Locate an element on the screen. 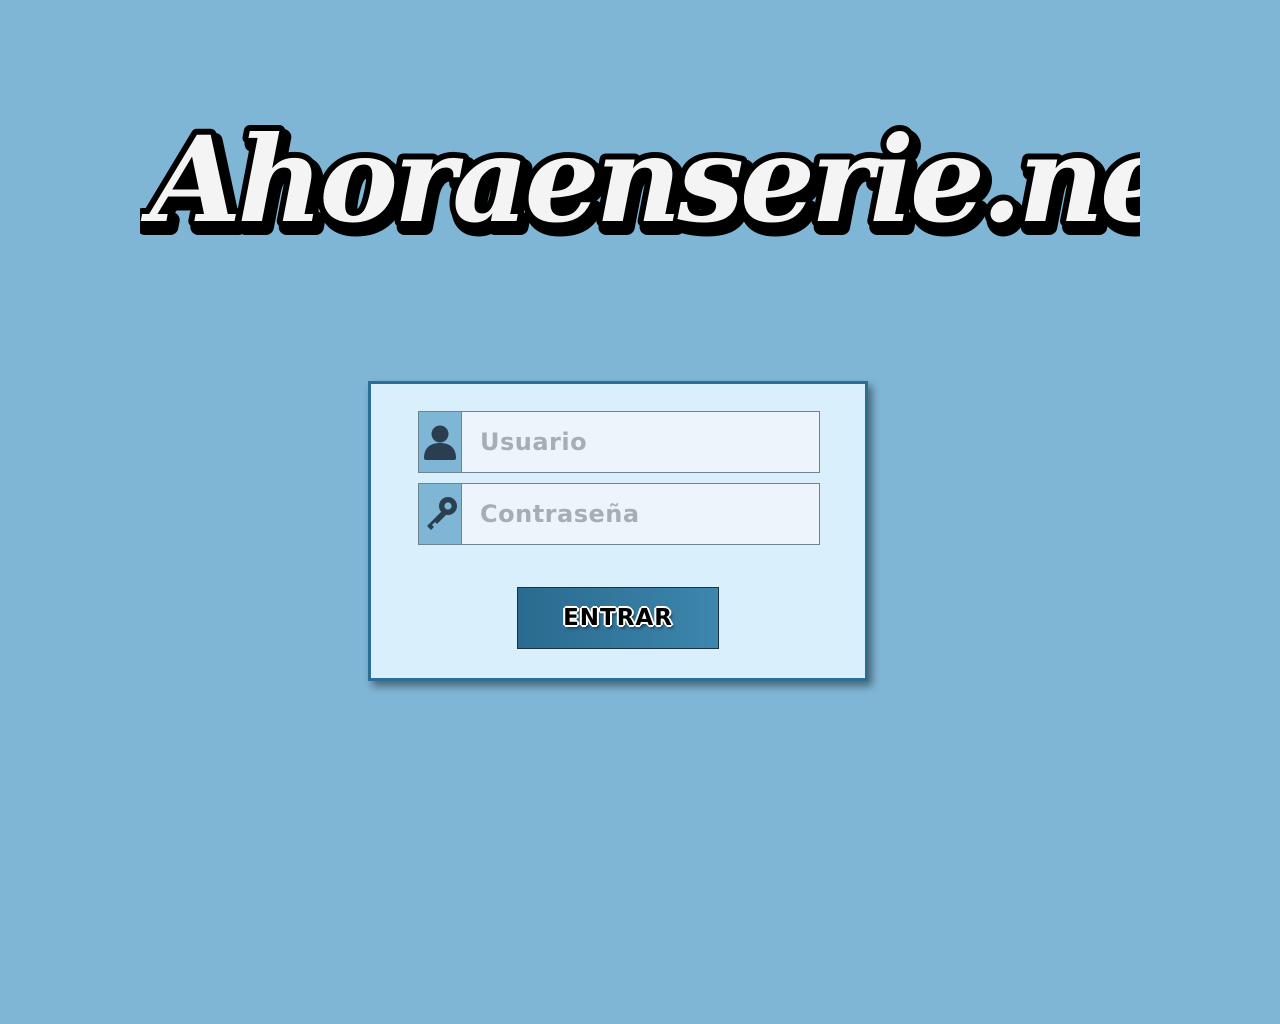  user-icon is located at coordinates (440, 442).